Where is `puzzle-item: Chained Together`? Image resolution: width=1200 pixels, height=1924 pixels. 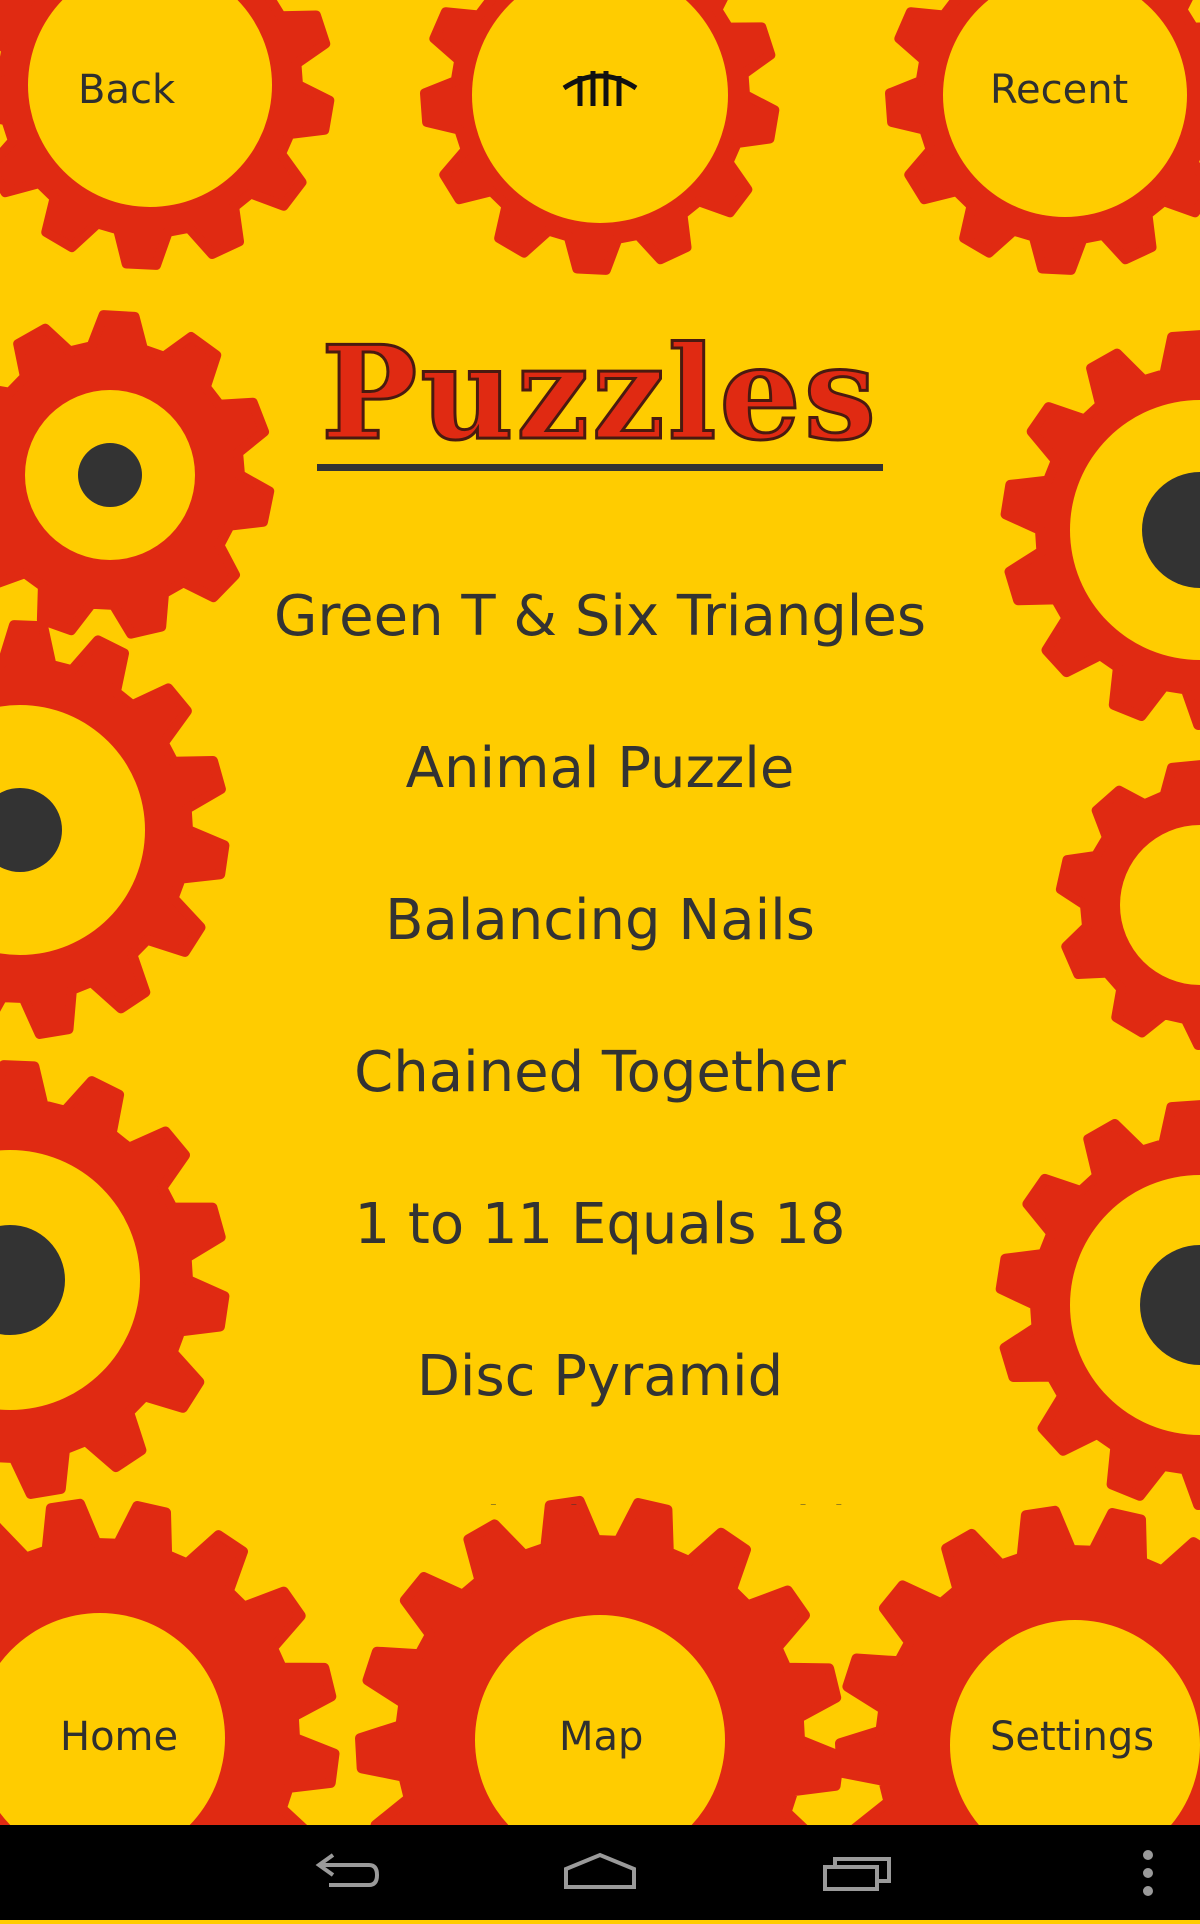
puzzle-item: Chained Together is located at coordinates (600, 1072).